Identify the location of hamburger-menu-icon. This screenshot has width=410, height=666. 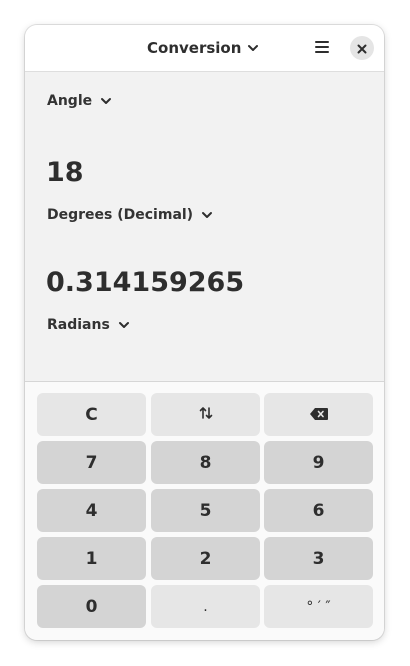
(322, 48).